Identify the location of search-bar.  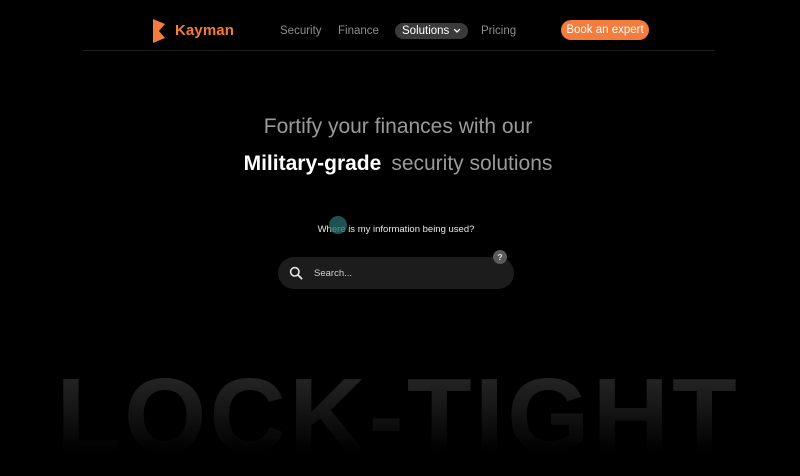
(396, 273).